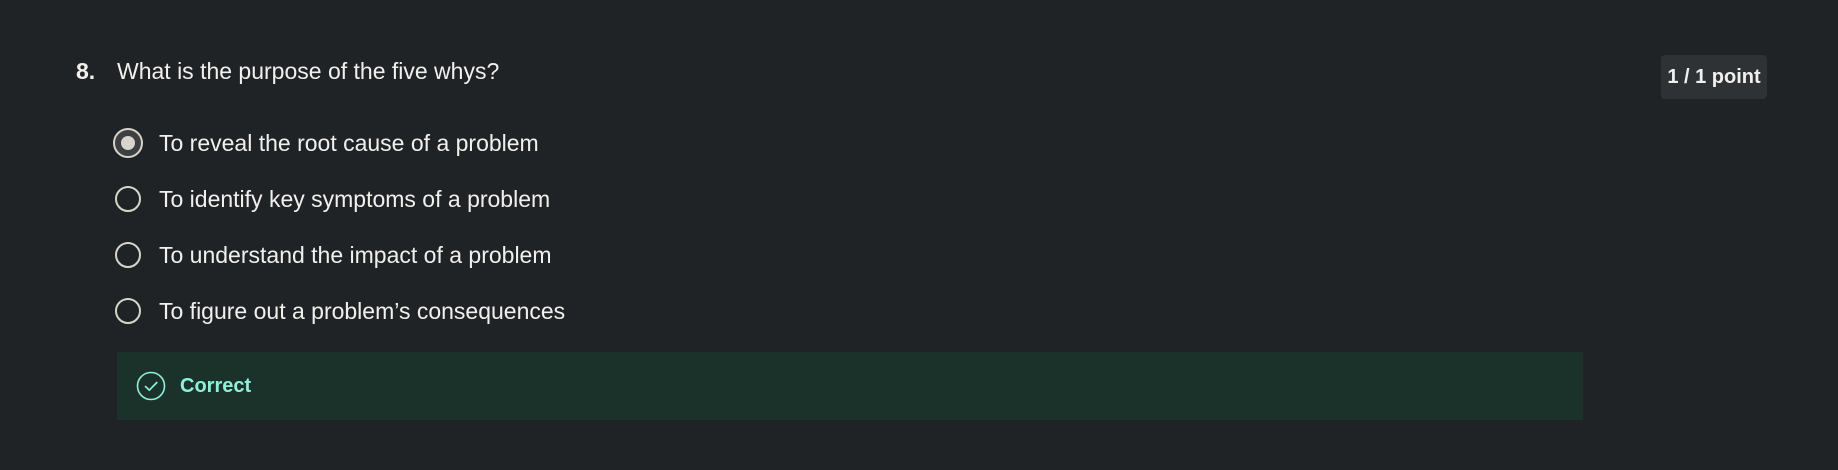  Describe the element at coordinates (355, 198) in the screenshot. I see `answer-option-label: To identify key symptoms of a problem` at that location.